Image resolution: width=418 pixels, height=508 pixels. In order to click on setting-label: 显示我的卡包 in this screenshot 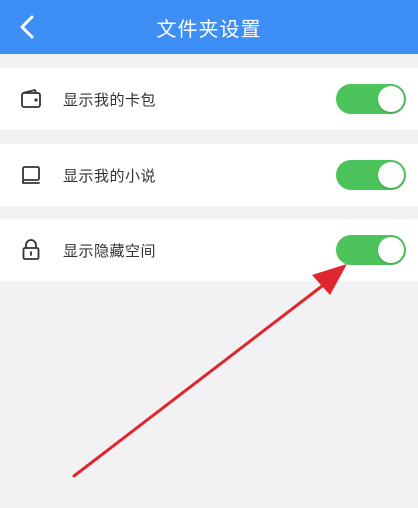, I will do `click(110, 99)`.